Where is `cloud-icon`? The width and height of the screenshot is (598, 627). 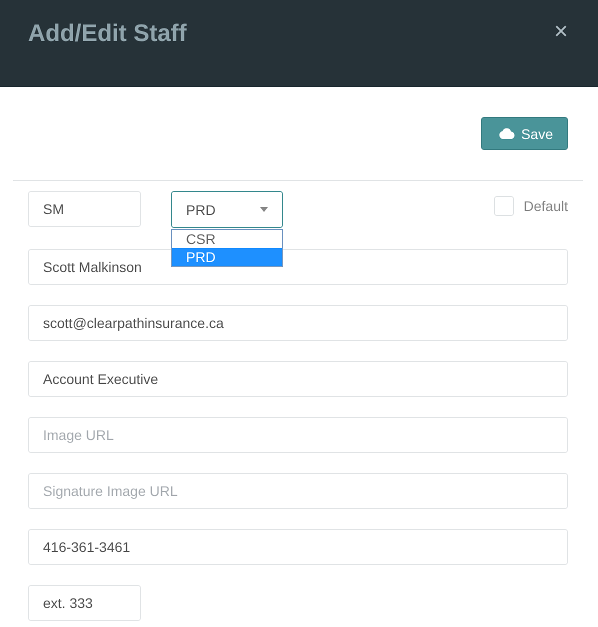 cloud-icon is located at coordinates (507, 133).